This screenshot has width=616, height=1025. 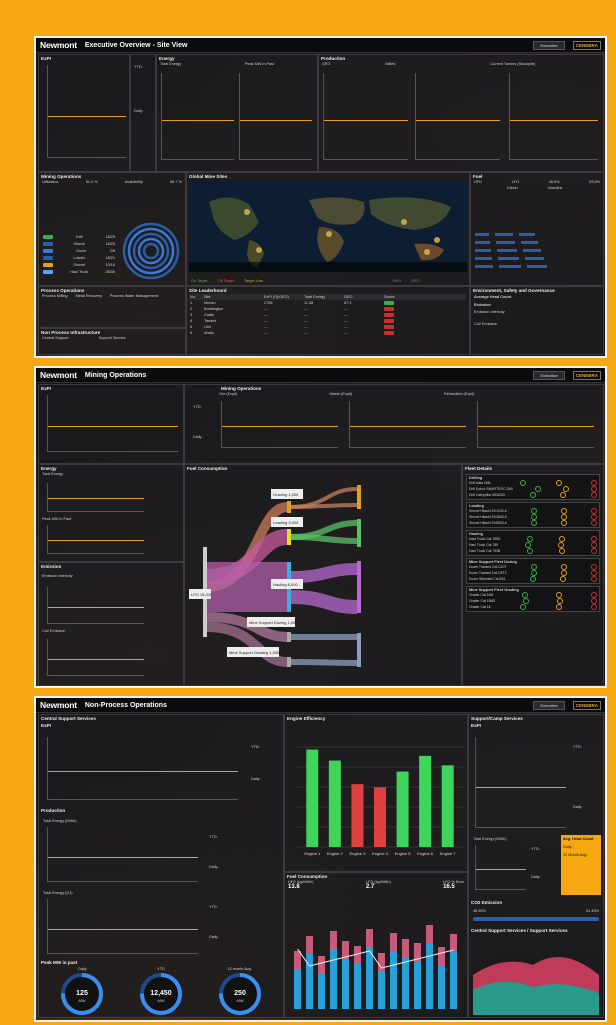 I want to click on ytd-label: YTD:, so click(x=138, y=67).